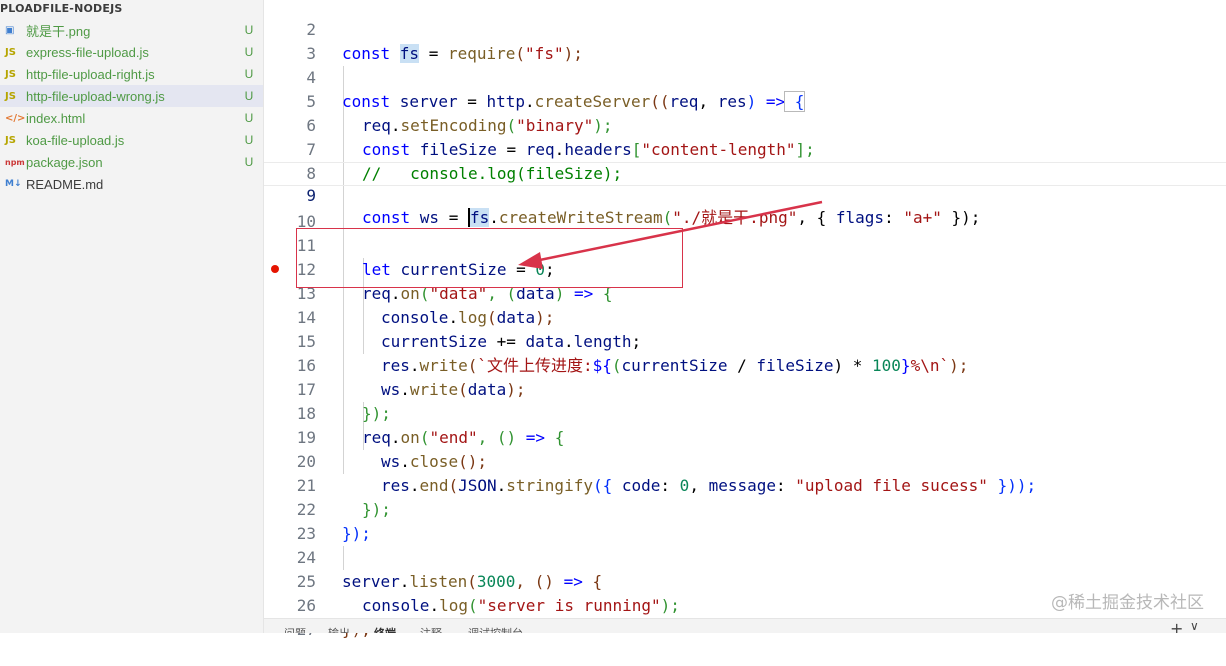 The height and width of the screenshot is (666, 1226). What do you see at coordinates (431, 629) in the screenshot?
I see `tab-comments: 注释` at bounding box center [431, 629].